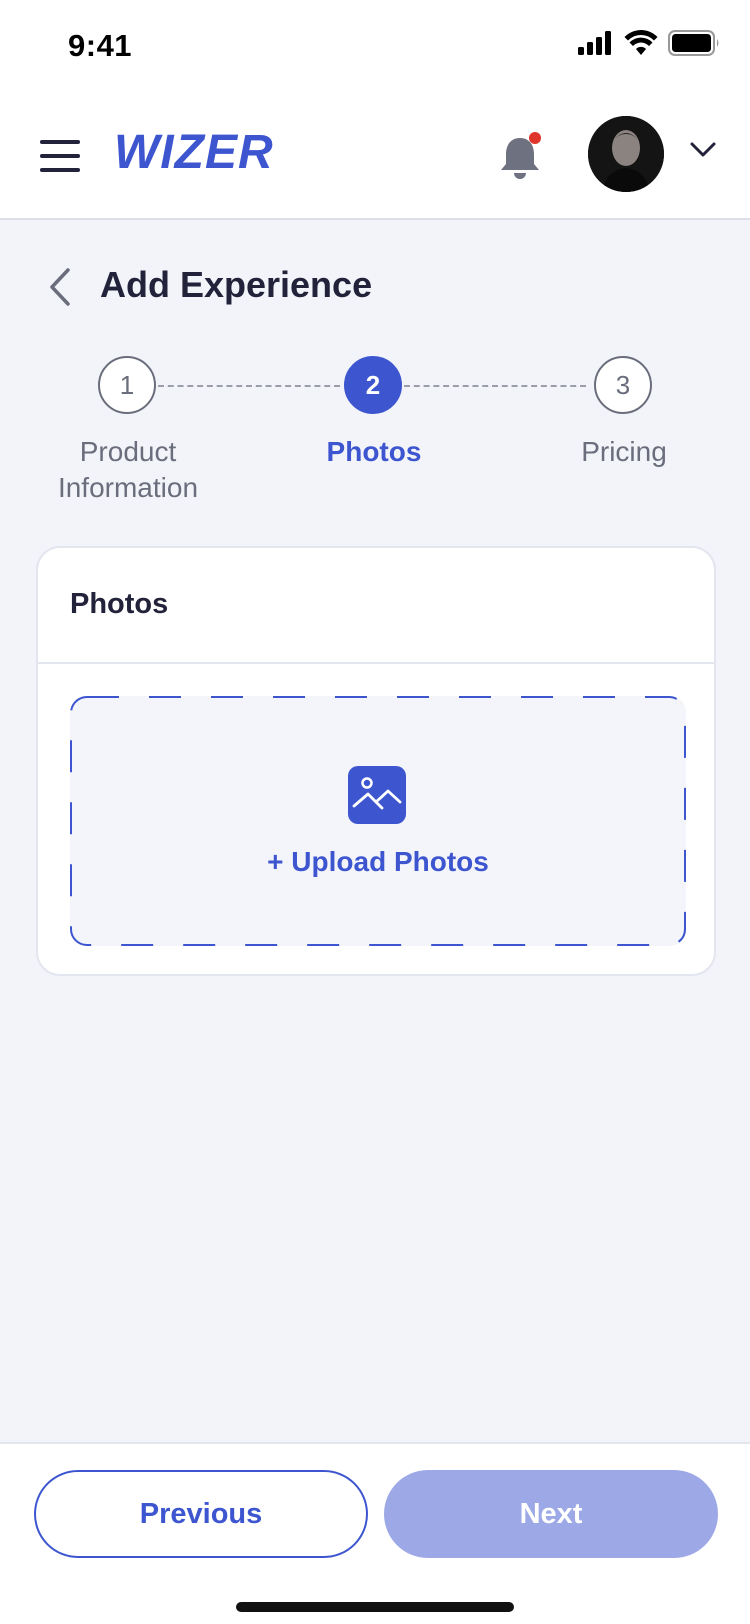  I want to click on step-1-label: Product Information, so click(128, 469).